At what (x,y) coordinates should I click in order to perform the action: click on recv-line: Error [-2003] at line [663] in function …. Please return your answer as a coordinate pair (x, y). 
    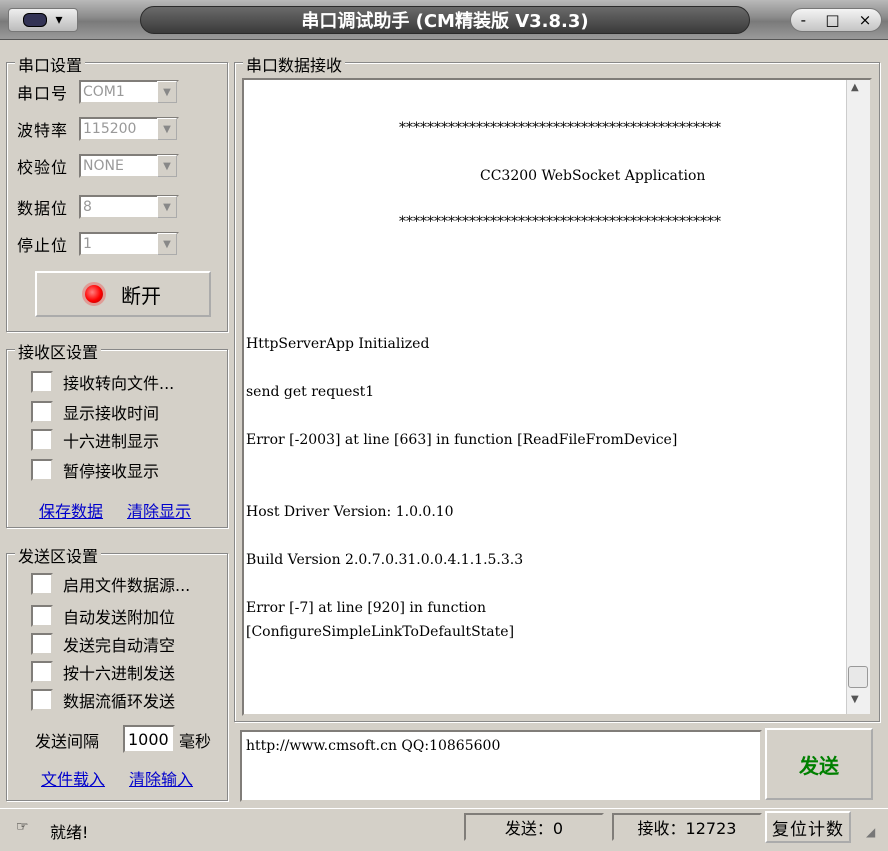
    Looking at the image, I should click on (462, 440).